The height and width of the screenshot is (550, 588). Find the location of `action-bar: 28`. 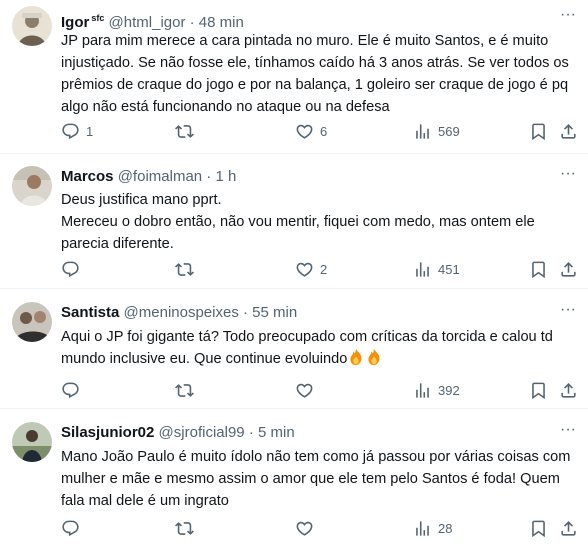

action-bar: 28 is located at coordinates (319, 528).